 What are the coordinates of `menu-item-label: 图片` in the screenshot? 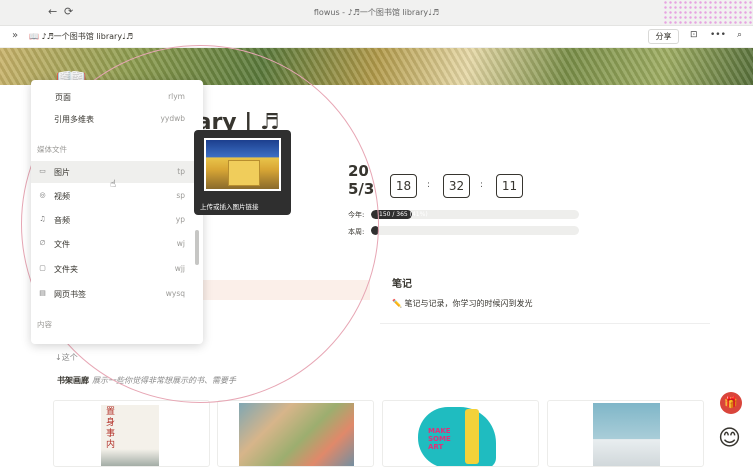 It's located at (62, 172).